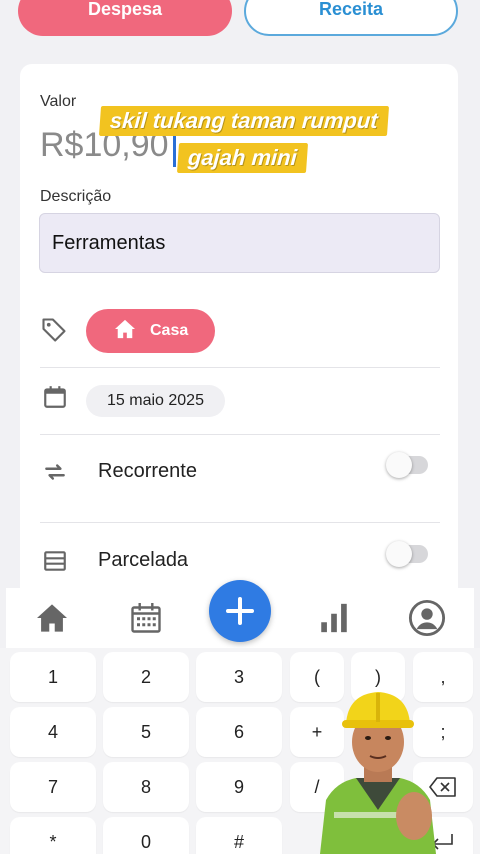 This screenshot has width=480, height=854. I want to click on text-cursor, so click(174, 150).